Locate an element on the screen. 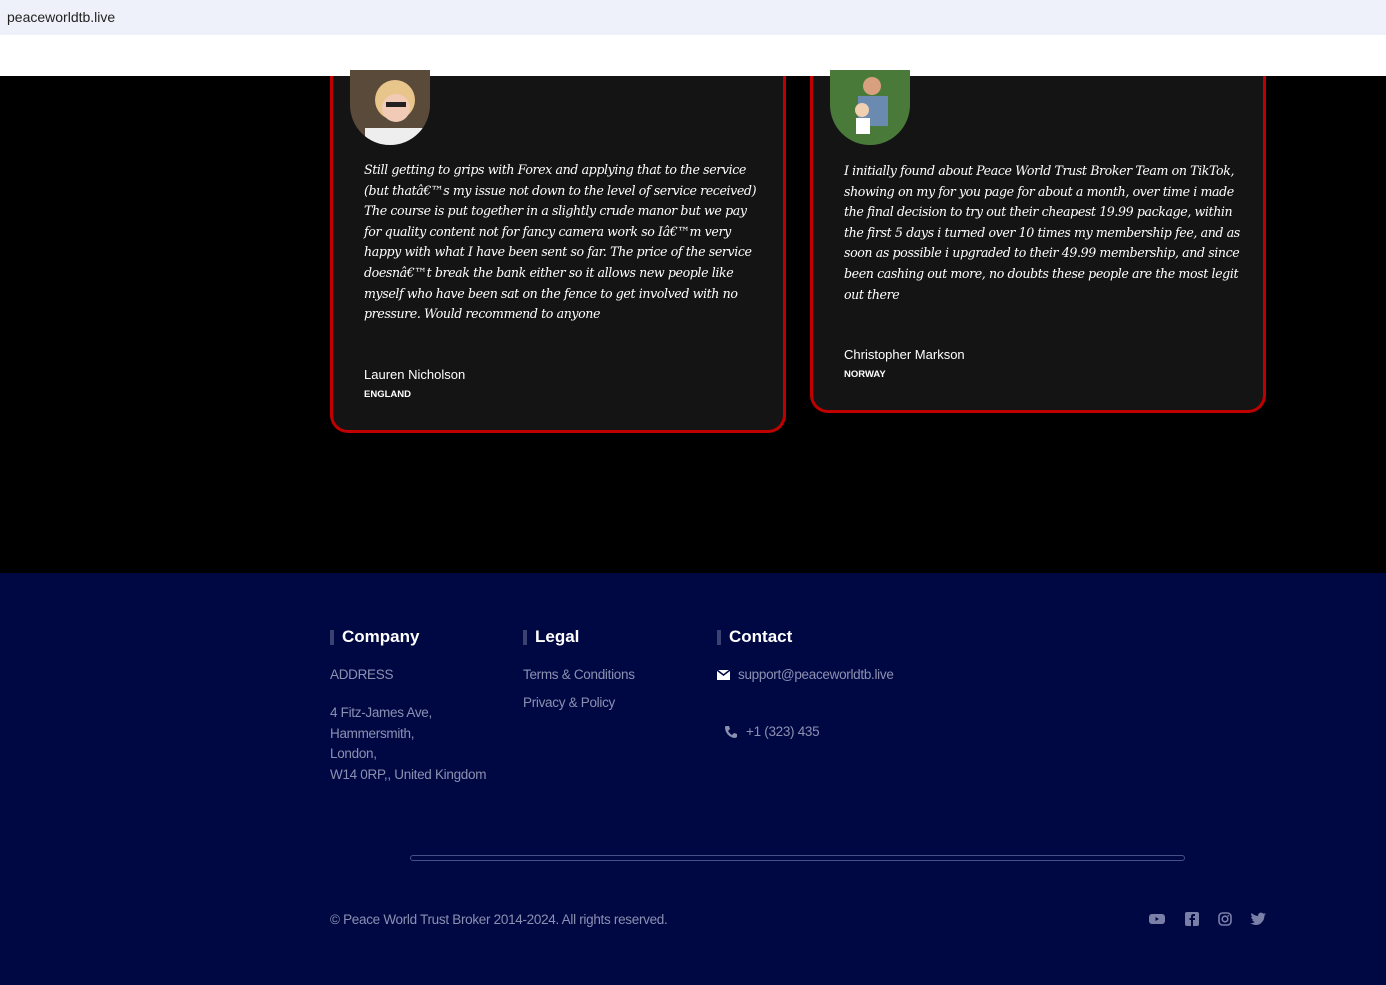 The height and width of the screenshot is (985, 1386). twitter-icon is located at coordinates (1258, 919).